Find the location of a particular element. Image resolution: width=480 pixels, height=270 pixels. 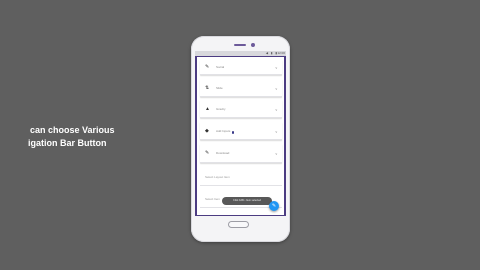

list-item-add-inputs: ◆ Add Inputs ⌄ is located at coordinates (241, 131).